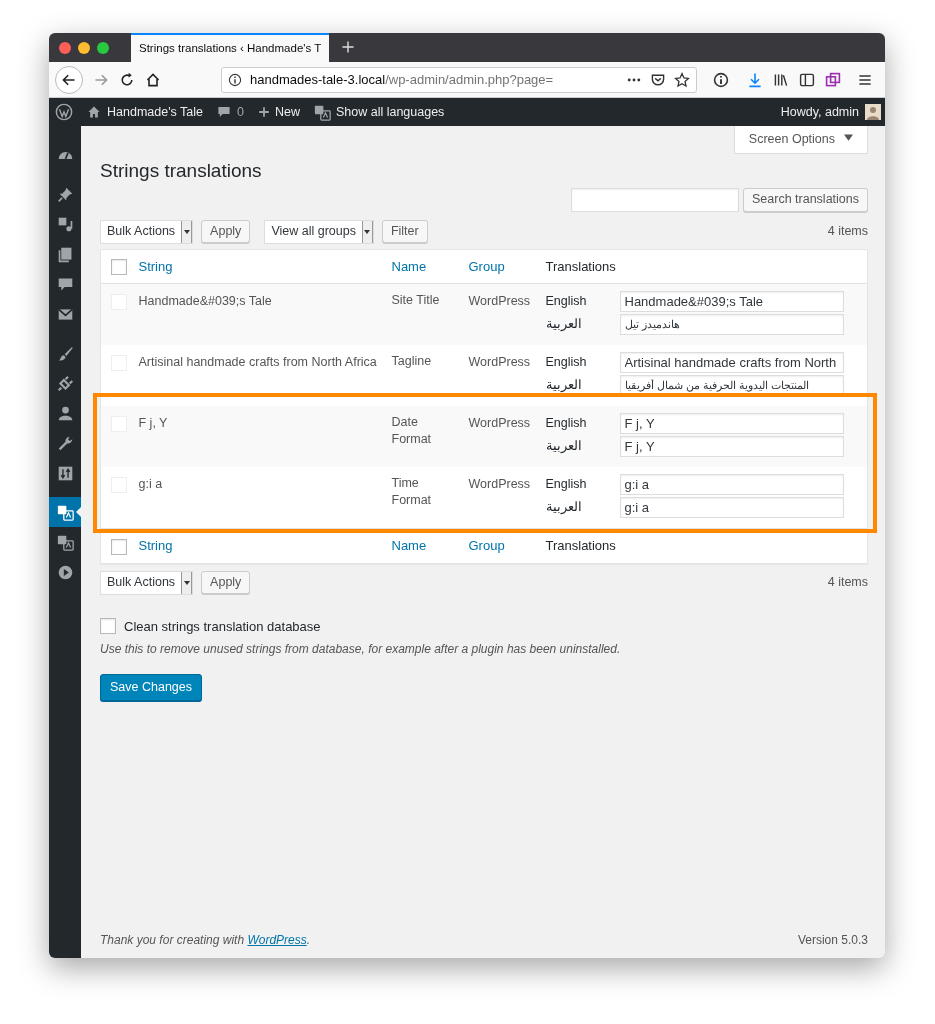 This screenshot has height=1024, width=935. I want to click on wordpress-link: WordPress, so click(277, 940).